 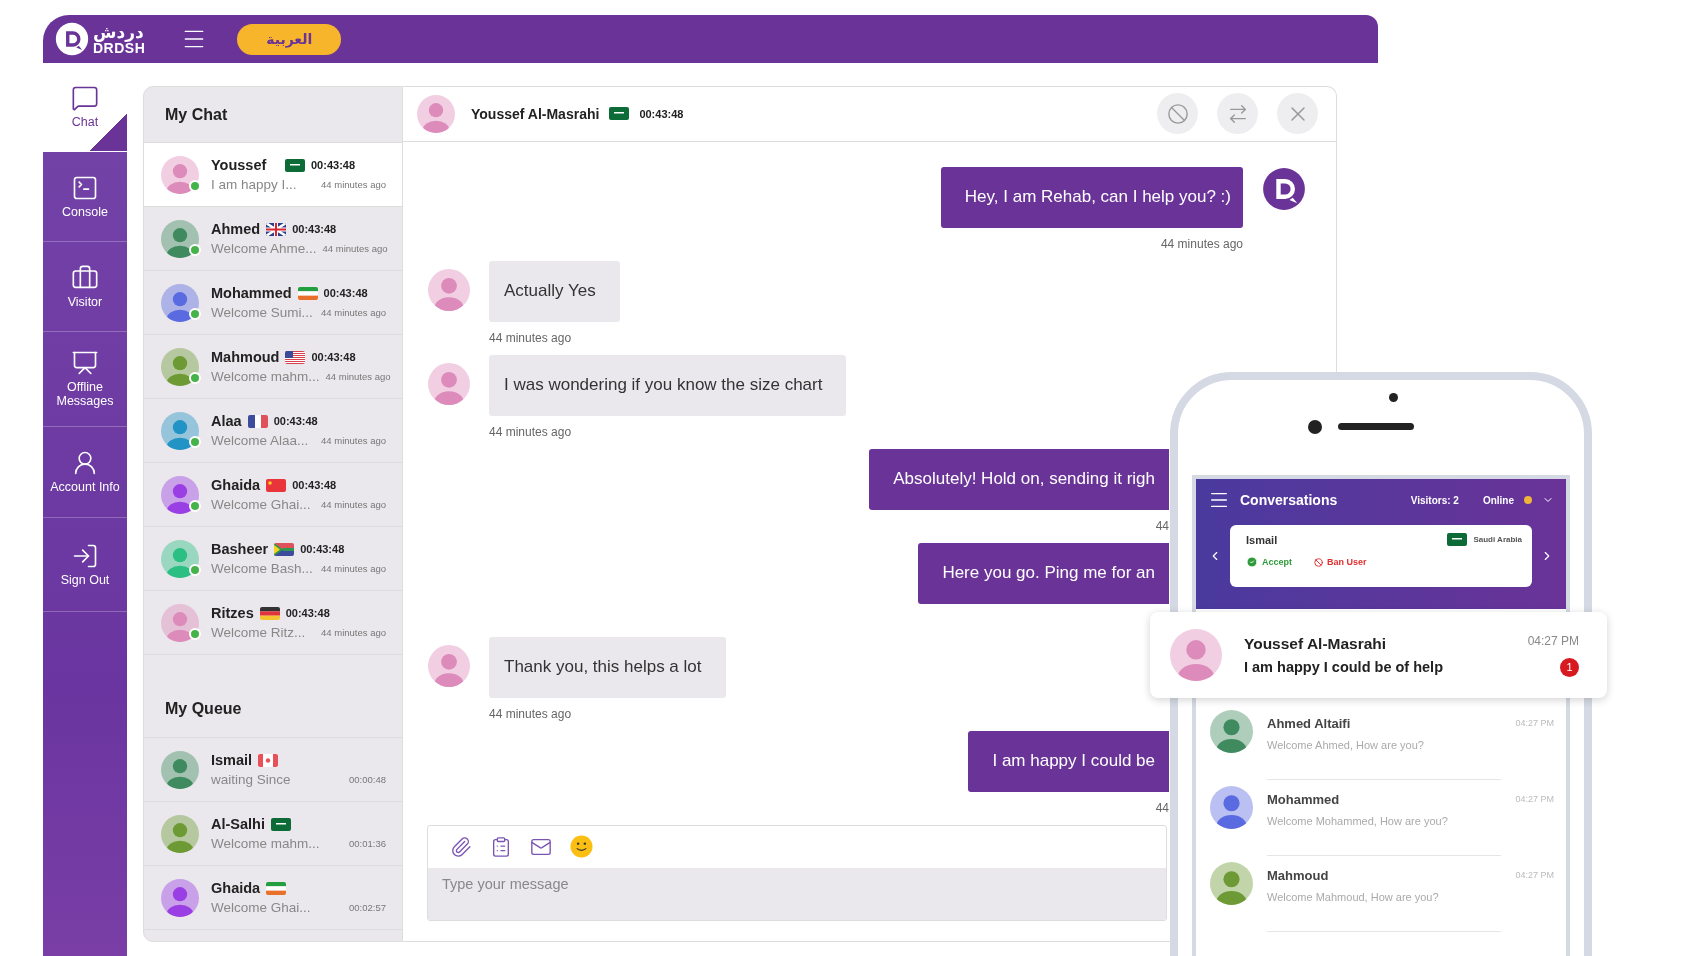 I want to click on message-preview: waiting Since, so click(x=251, y=779).